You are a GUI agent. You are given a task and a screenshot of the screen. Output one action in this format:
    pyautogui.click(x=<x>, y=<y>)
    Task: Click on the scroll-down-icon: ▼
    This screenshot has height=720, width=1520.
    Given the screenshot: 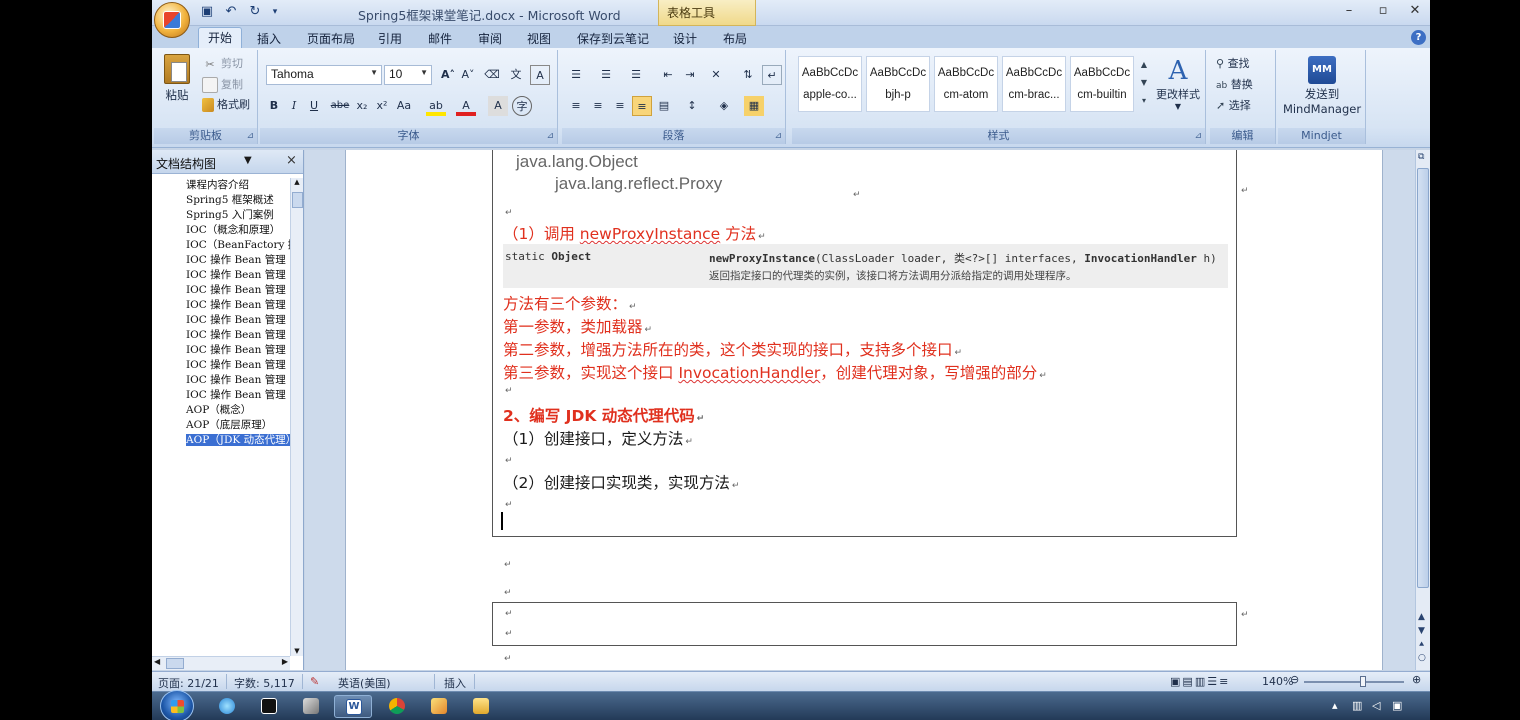 What is the action you would take?
    pyautogui.click(x=1421, y=631)
    